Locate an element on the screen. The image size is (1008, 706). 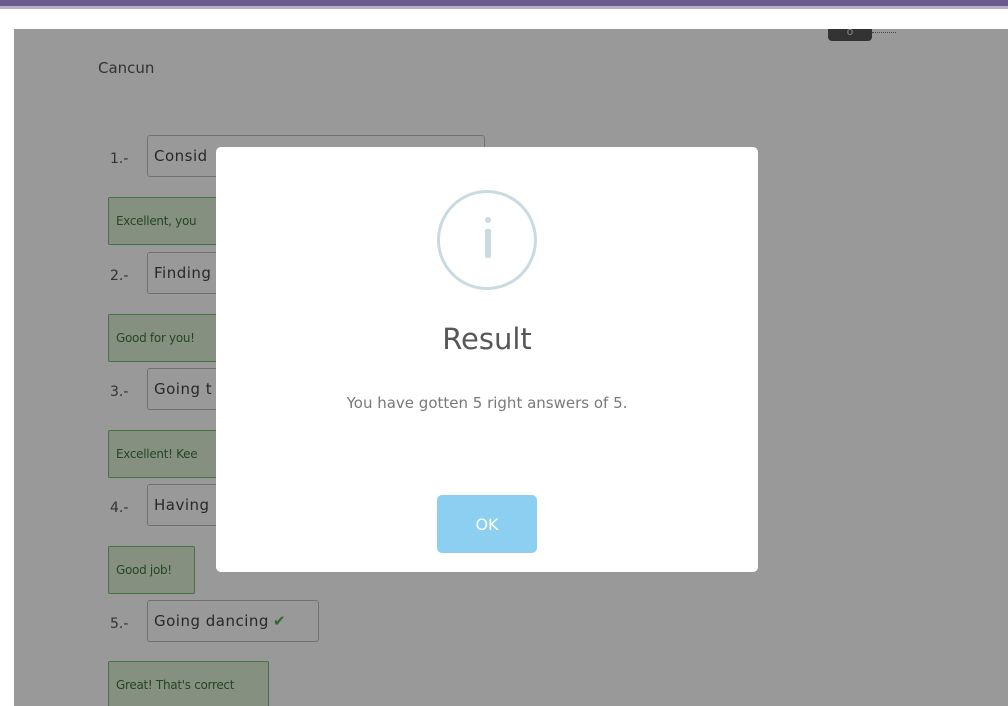
ok-button: OK is located at coordinates (487, 524).